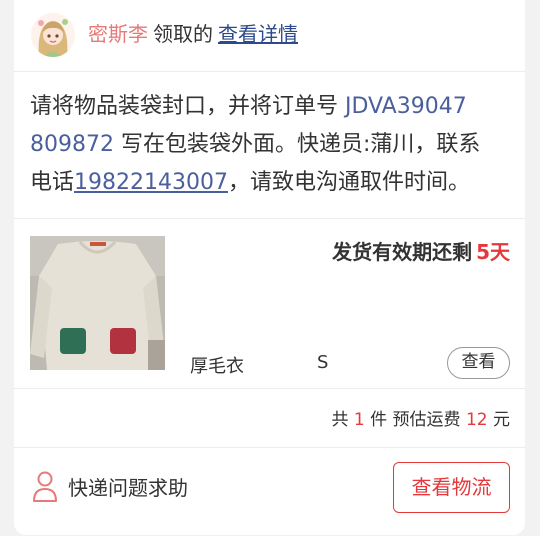 The width and height of the screenshot is (540, 536). Describe the element at coordinates (118, 34) in the screenshot. I see `claimer-username: 密斯李` at that location.